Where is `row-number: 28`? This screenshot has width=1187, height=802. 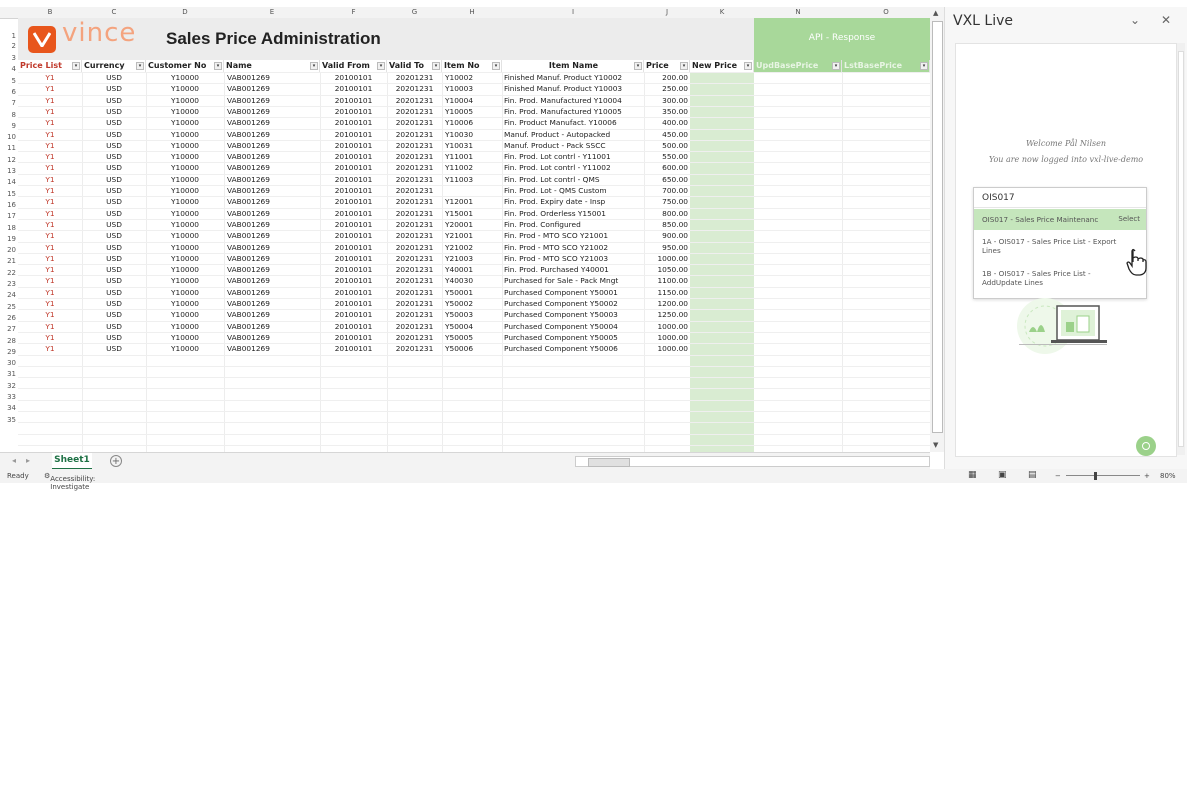 row-number: 28 is located at coordinates (8, 341).